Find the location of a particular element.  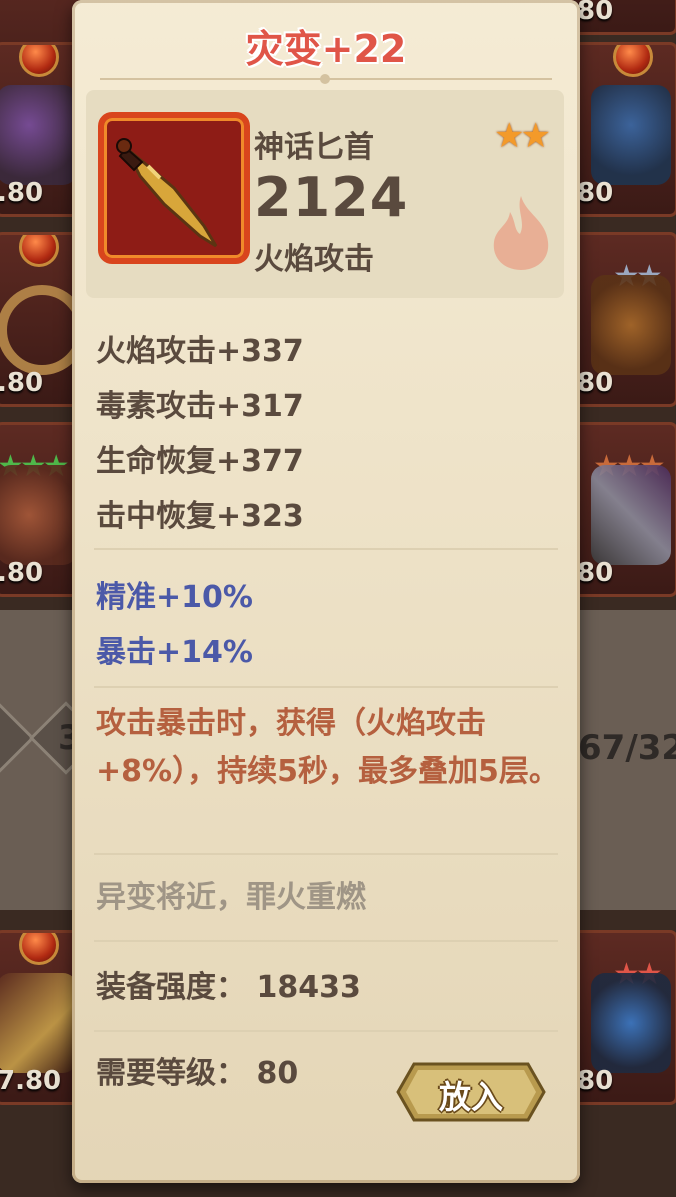

slot-level: 7.80 is located at coordinates (31, 1081).